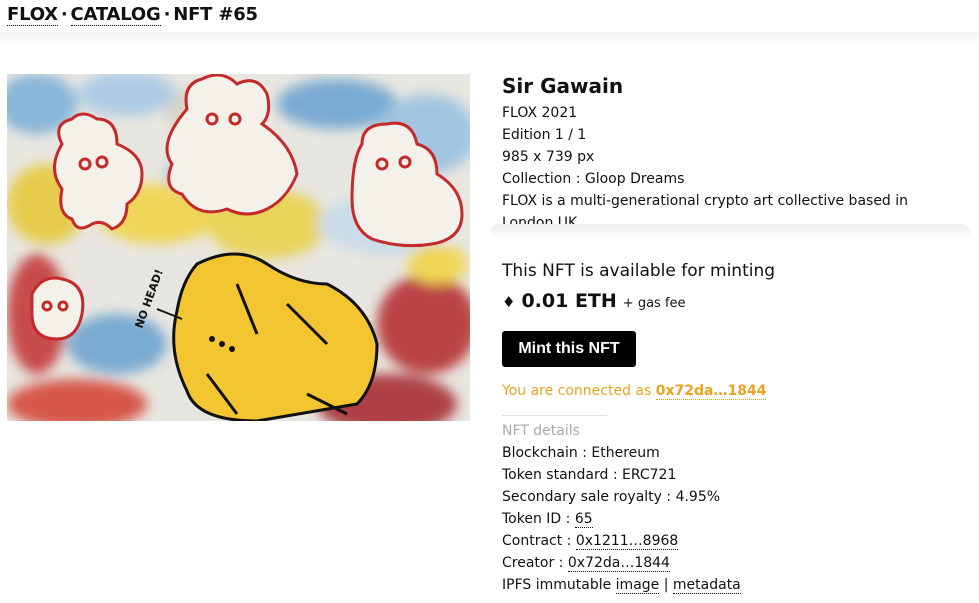  What do you see at coordinates (611, 497) in the screenshot?
I see `royalty: Secondary sale royalty : 4.95%` at bounding box center [611, 497].